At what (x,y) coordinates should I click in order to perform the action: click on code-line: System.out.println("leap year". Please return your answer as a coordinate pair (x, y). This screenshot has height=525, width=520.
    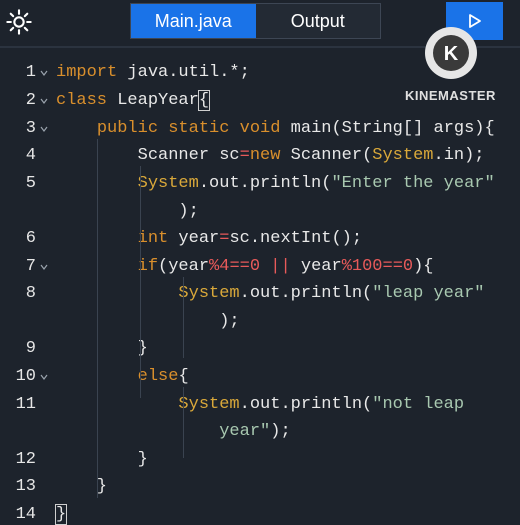
    Looking at the image, I should click on (270, 294).